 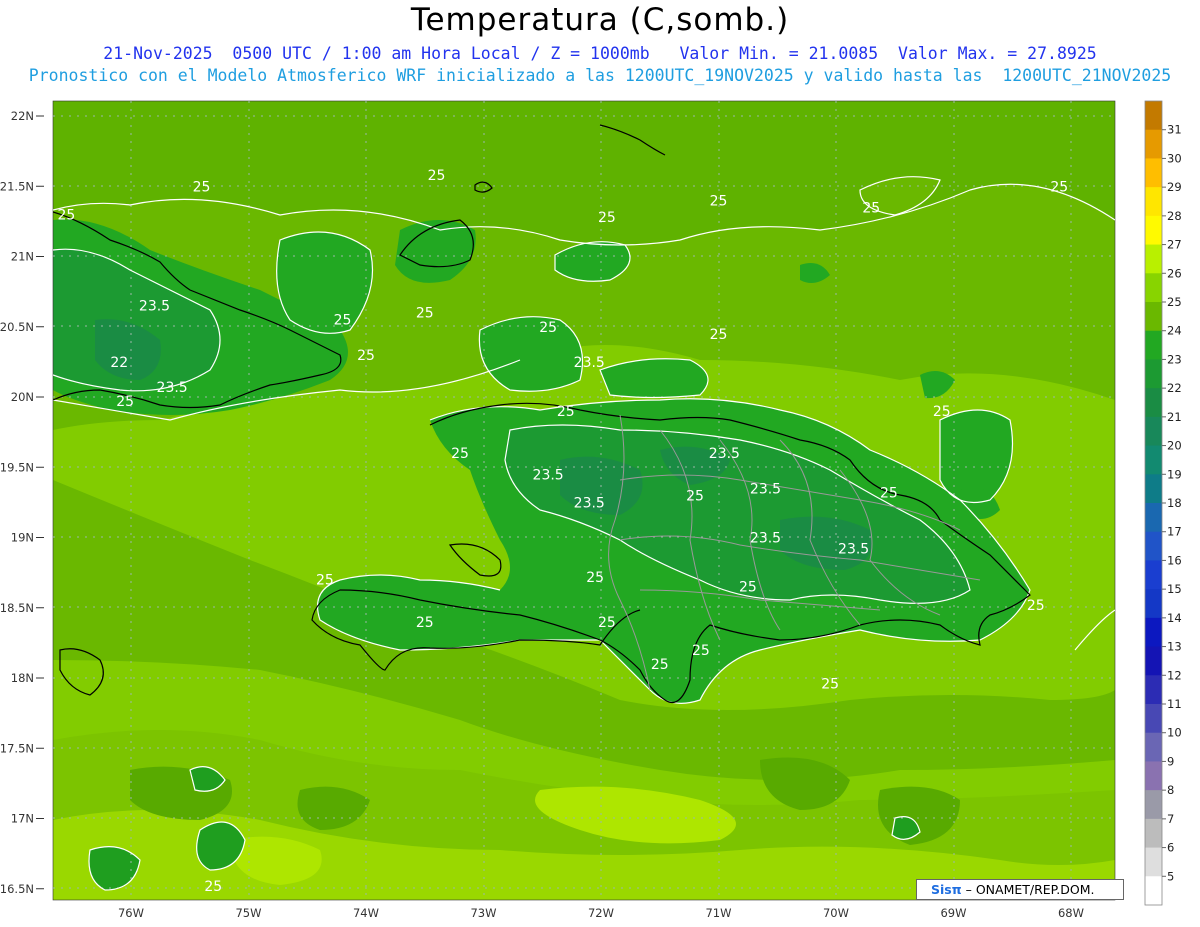 What do you see at coordinates (17, 186) in the screenshot?
I see `latitude-label: 21.5N` at bounding box center [17, 186].